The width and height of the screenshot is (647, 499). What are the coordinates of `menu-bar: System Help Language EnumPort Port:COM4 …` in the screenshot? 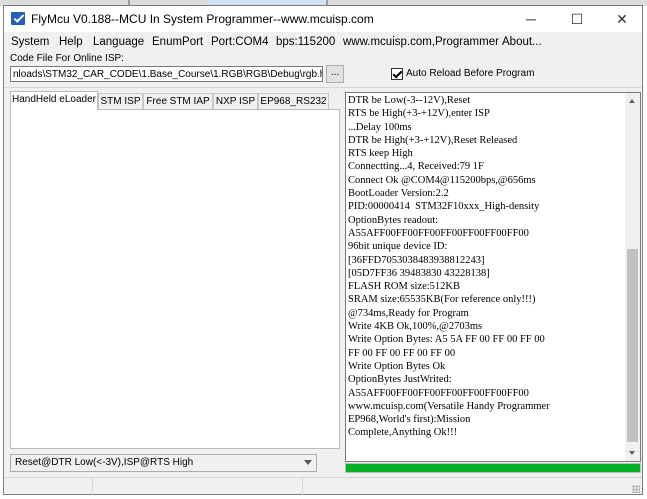 It's located at (323, 42).